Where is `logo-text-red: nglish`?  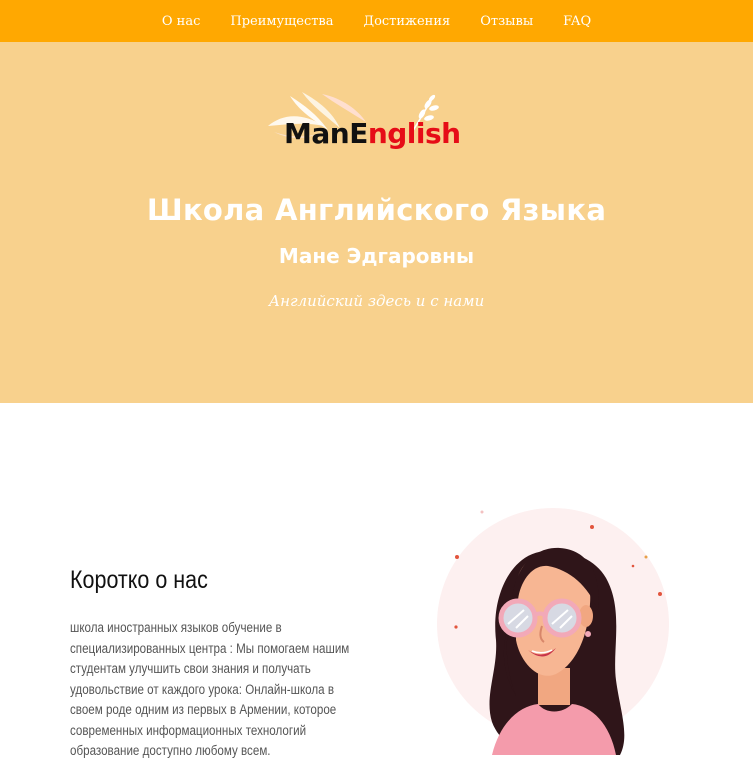 logo-text-red: nglish is located at coordinates (414, 133).